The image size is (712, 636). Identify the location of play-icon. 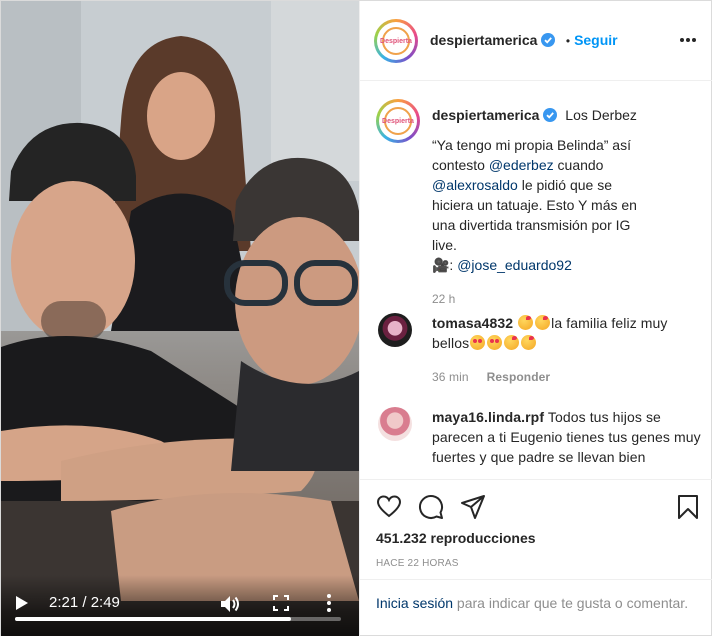
(22, 603).